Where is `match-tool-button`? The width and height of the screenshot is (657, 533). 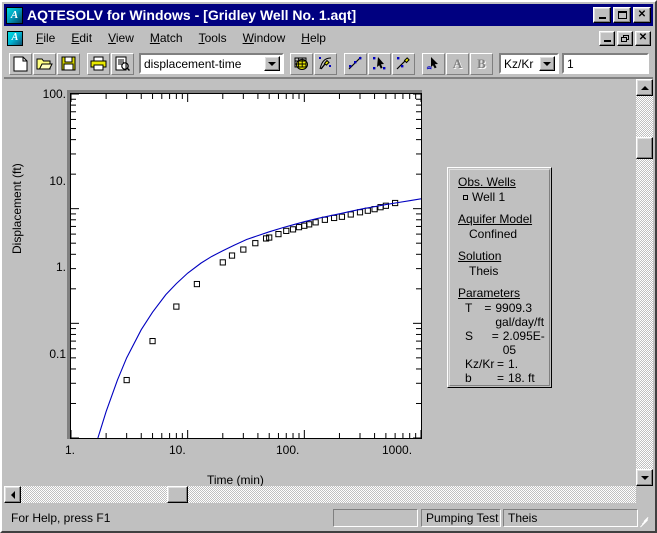 match-tool-button is located at coordinates (403, 63).